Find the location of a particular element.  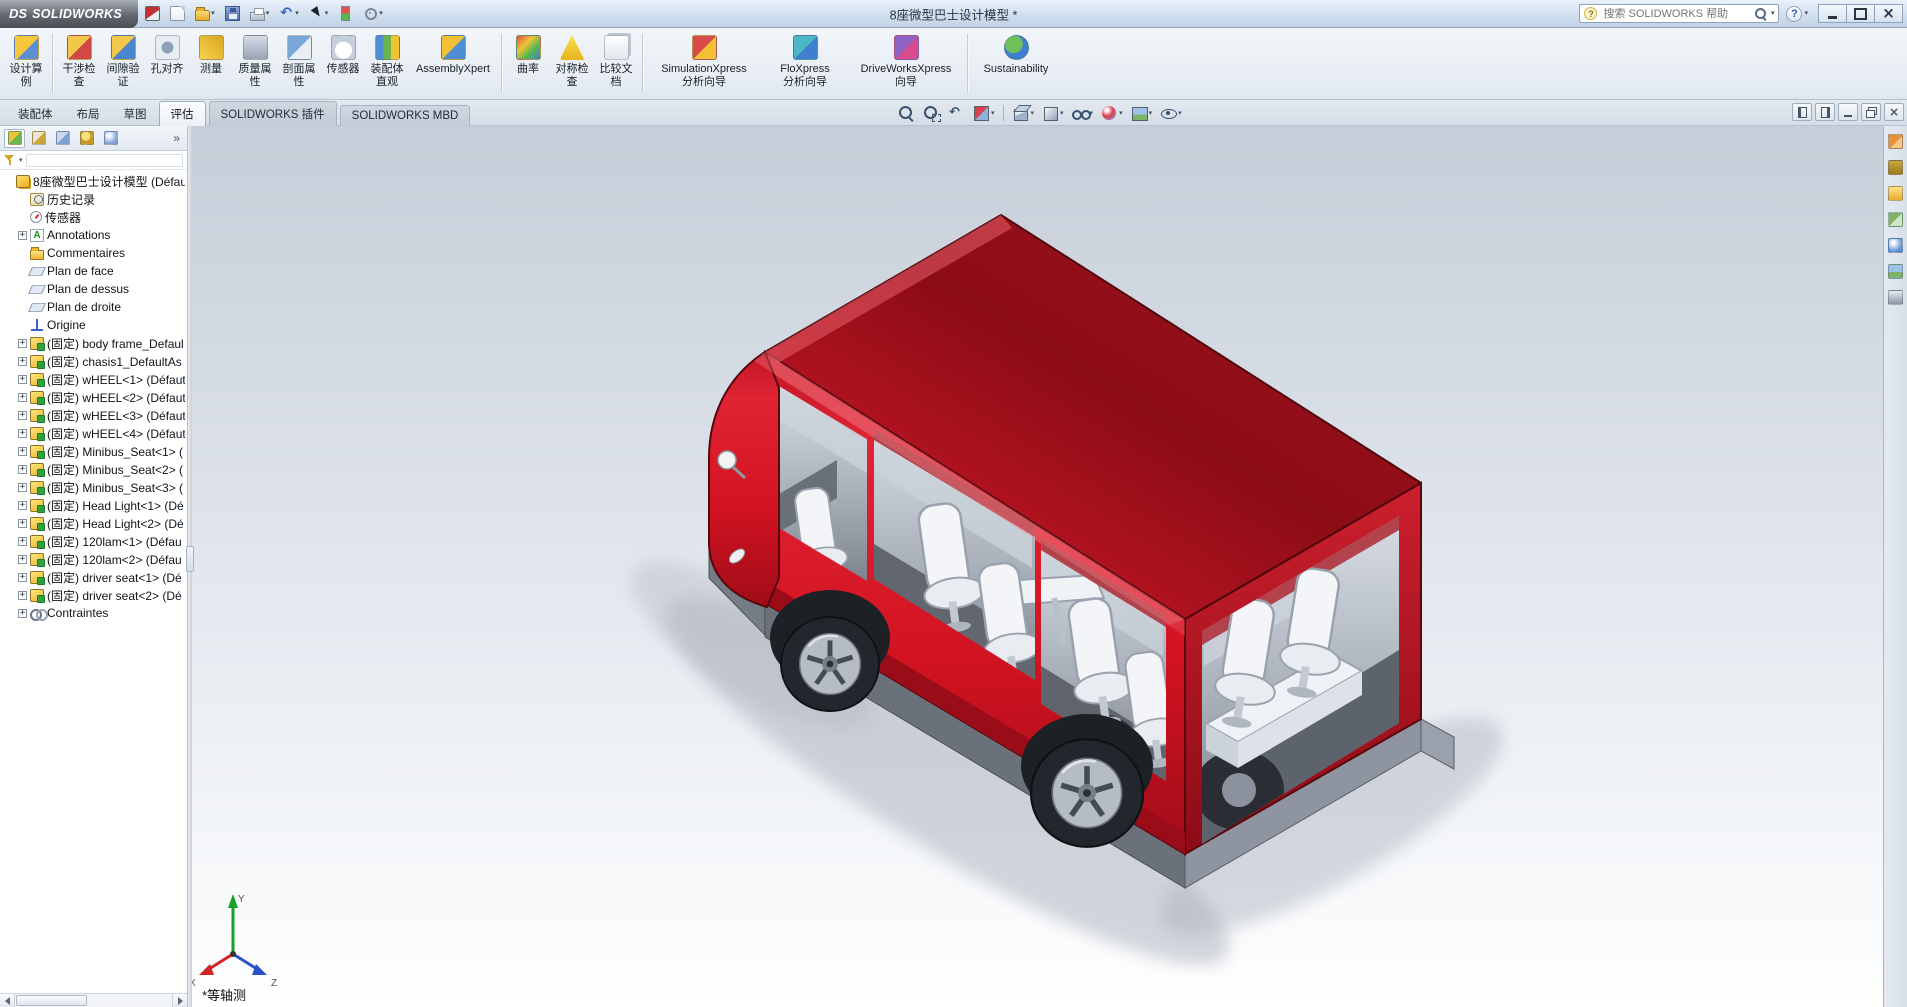

tree-item-11: + (固定) wHEEL<1> (Défaut is located at coordinates (93, 379).